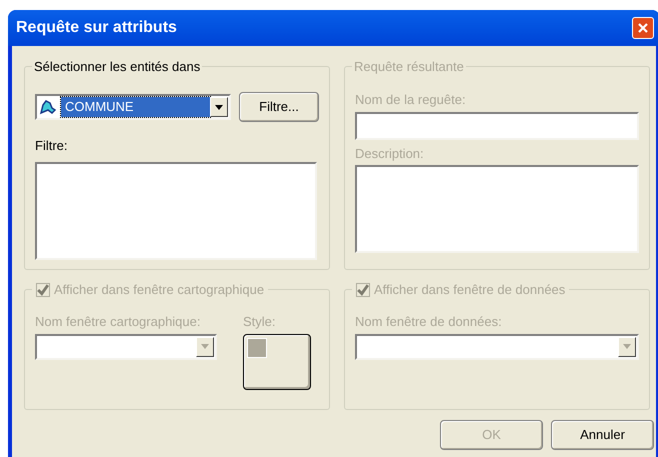 This screenshot has width=658, height=457. I want to click on filter-text-area, so click(176, 211).